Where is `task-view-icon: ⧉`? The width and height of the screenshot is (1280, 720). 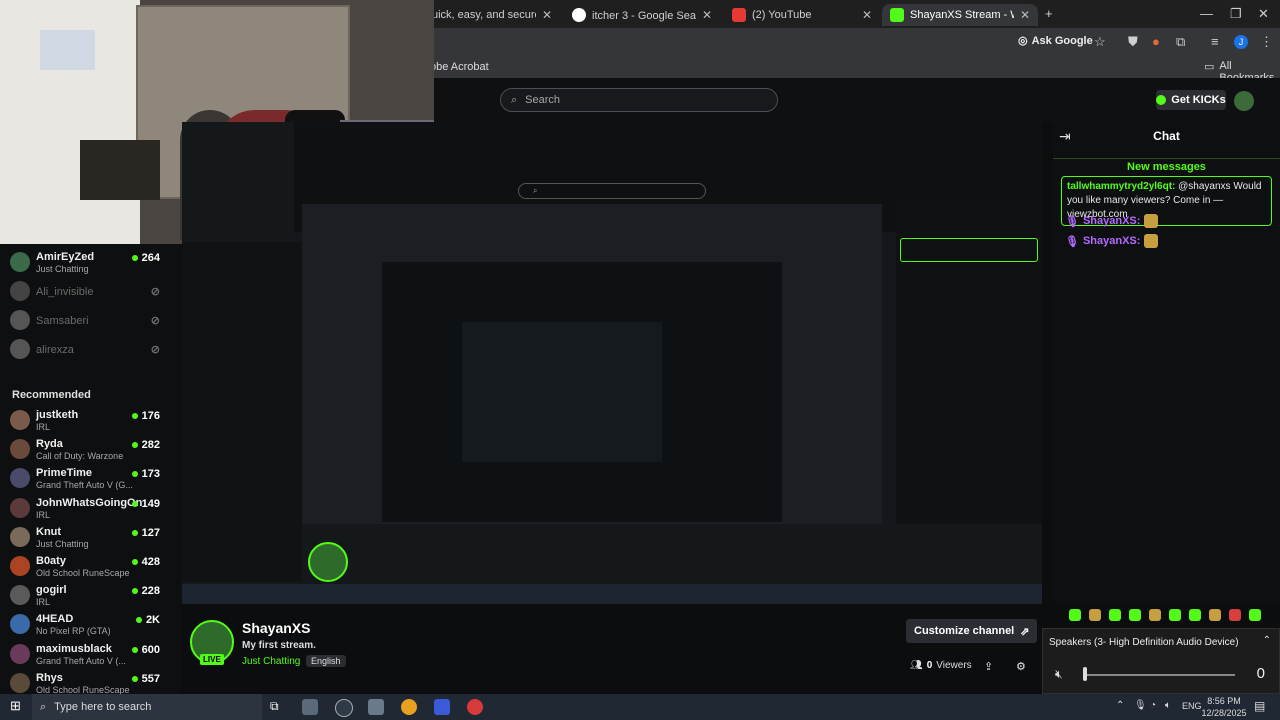 task-view-icon: ⧉ is located at coordinates (278, 707).